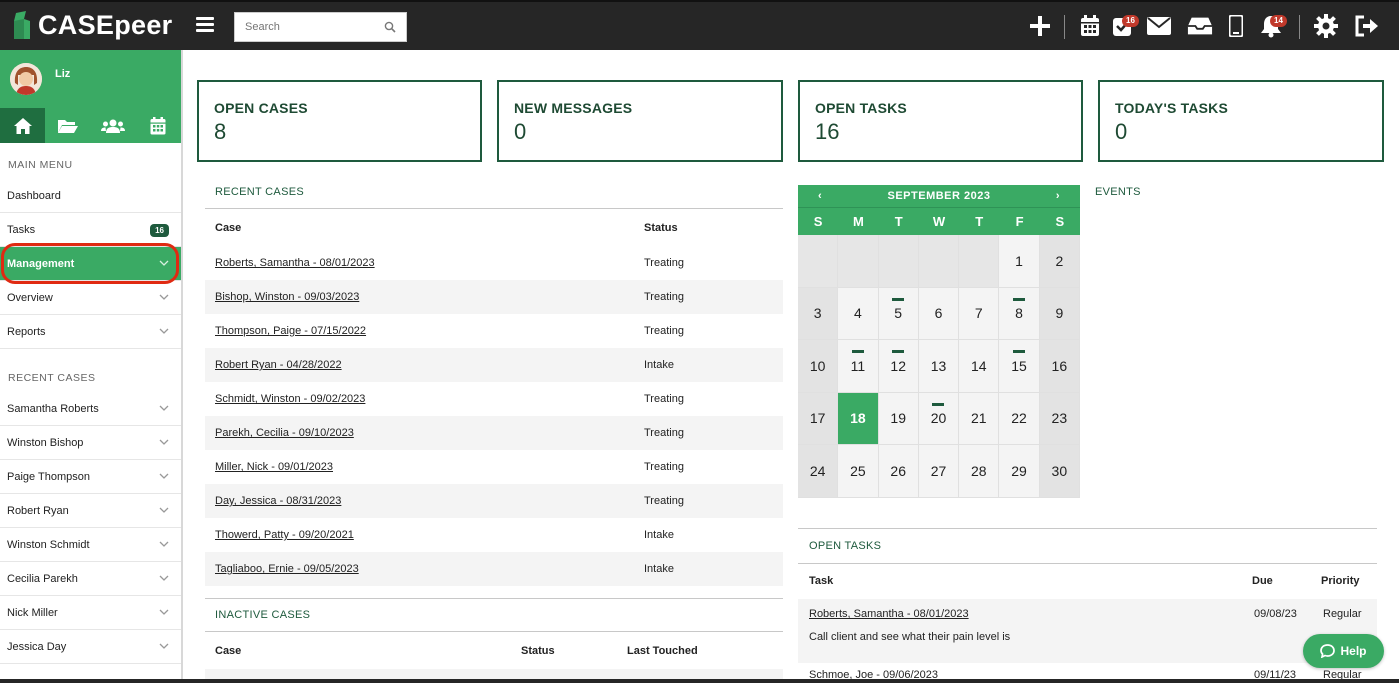 The width and height of the screenshot is (1399, 683). I want to click on inbox-icon, so click(1200, 26).